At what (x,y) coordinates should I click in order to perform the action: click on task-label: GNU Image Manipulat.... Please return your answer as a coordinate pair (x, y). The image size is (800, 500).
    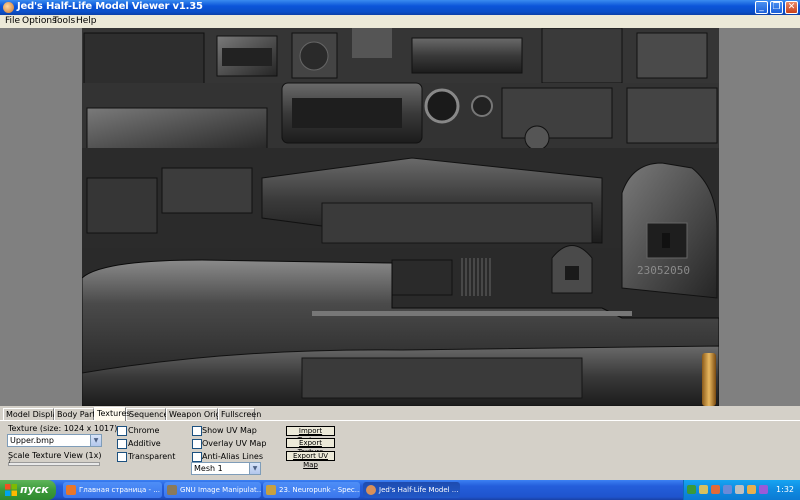
    Looking at the image, I should click on (220, 490).